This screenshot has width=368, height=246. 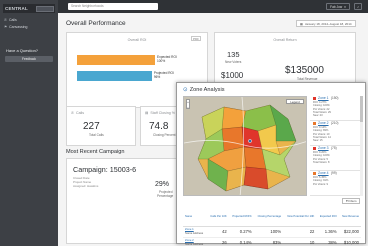 What do you see at coordinates (101, 126) in the screenshot?
I see `calls-card: ✆ Calls 227 Total Calls` at bounding box center [101, 126].